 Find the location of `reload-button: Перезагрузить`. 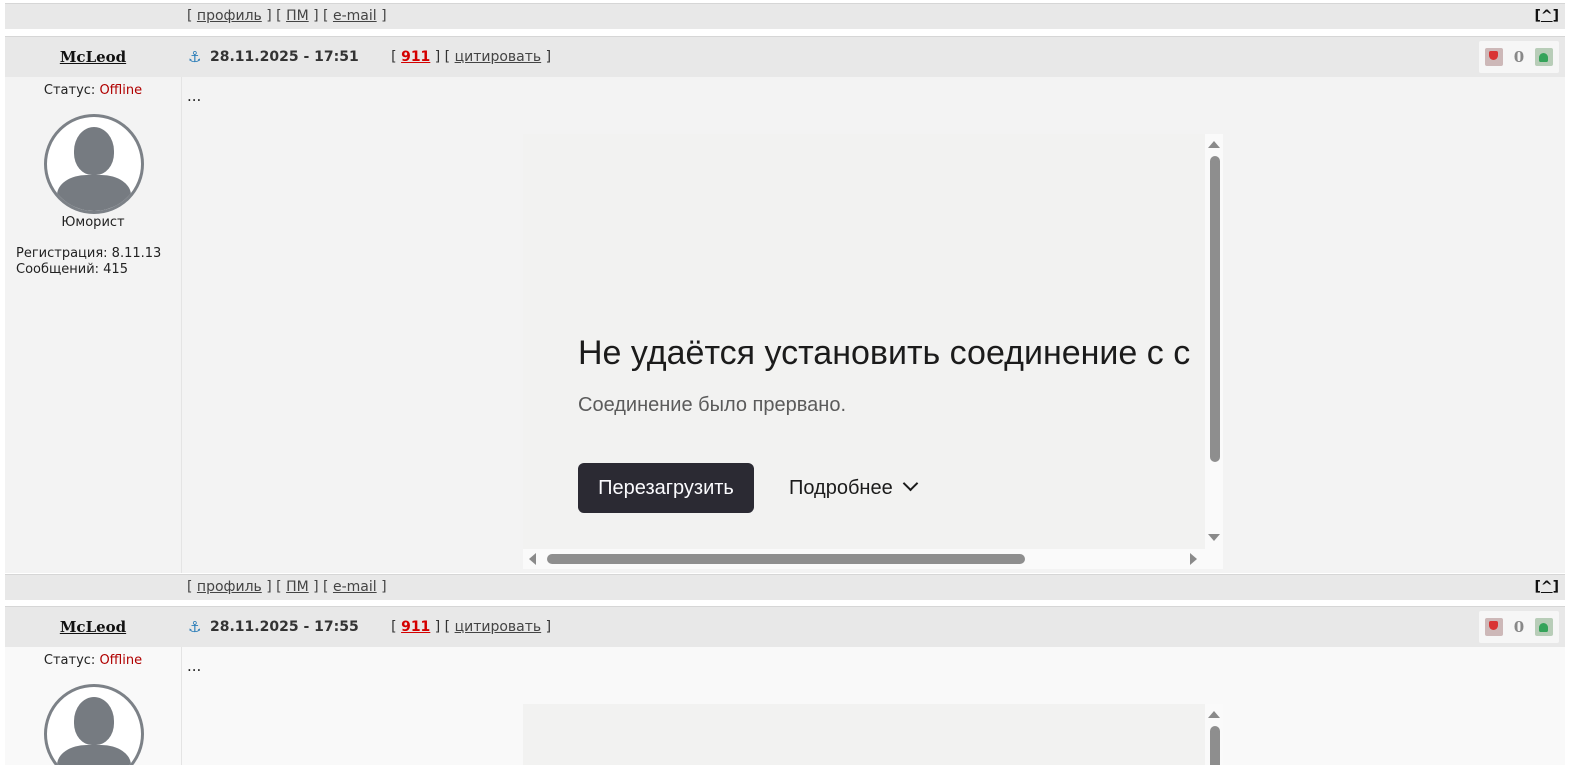

reload-button: Перезагрузить is located at coordinates (666, 488).